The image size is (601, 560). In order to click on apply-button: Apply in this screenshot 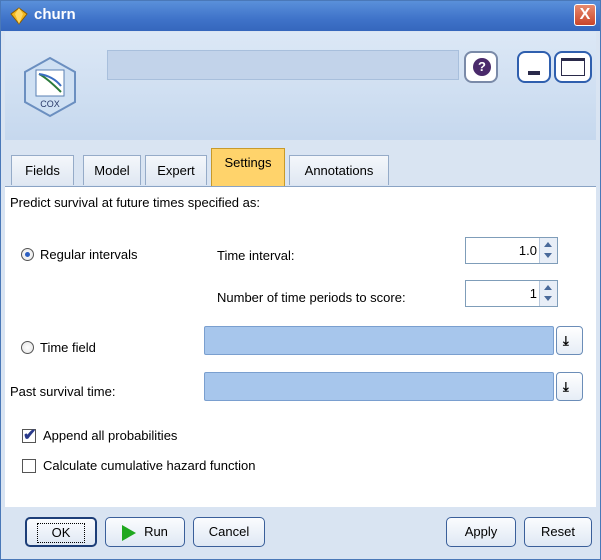, I will do `click(481, 532)`.